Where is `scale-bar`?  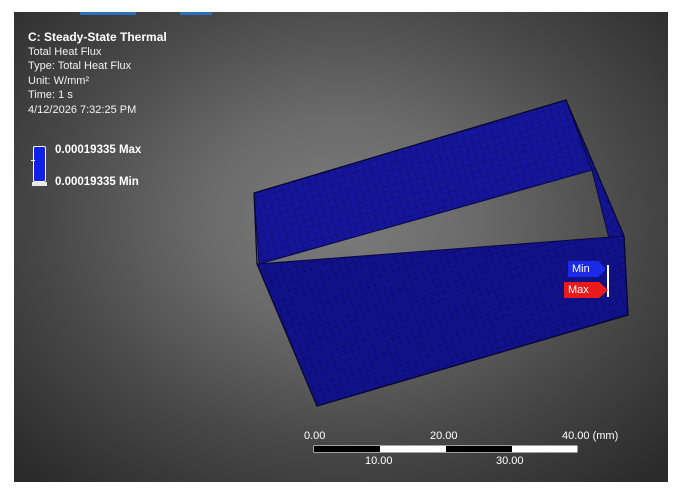 scale-bar is located at coordinates (445, 449).